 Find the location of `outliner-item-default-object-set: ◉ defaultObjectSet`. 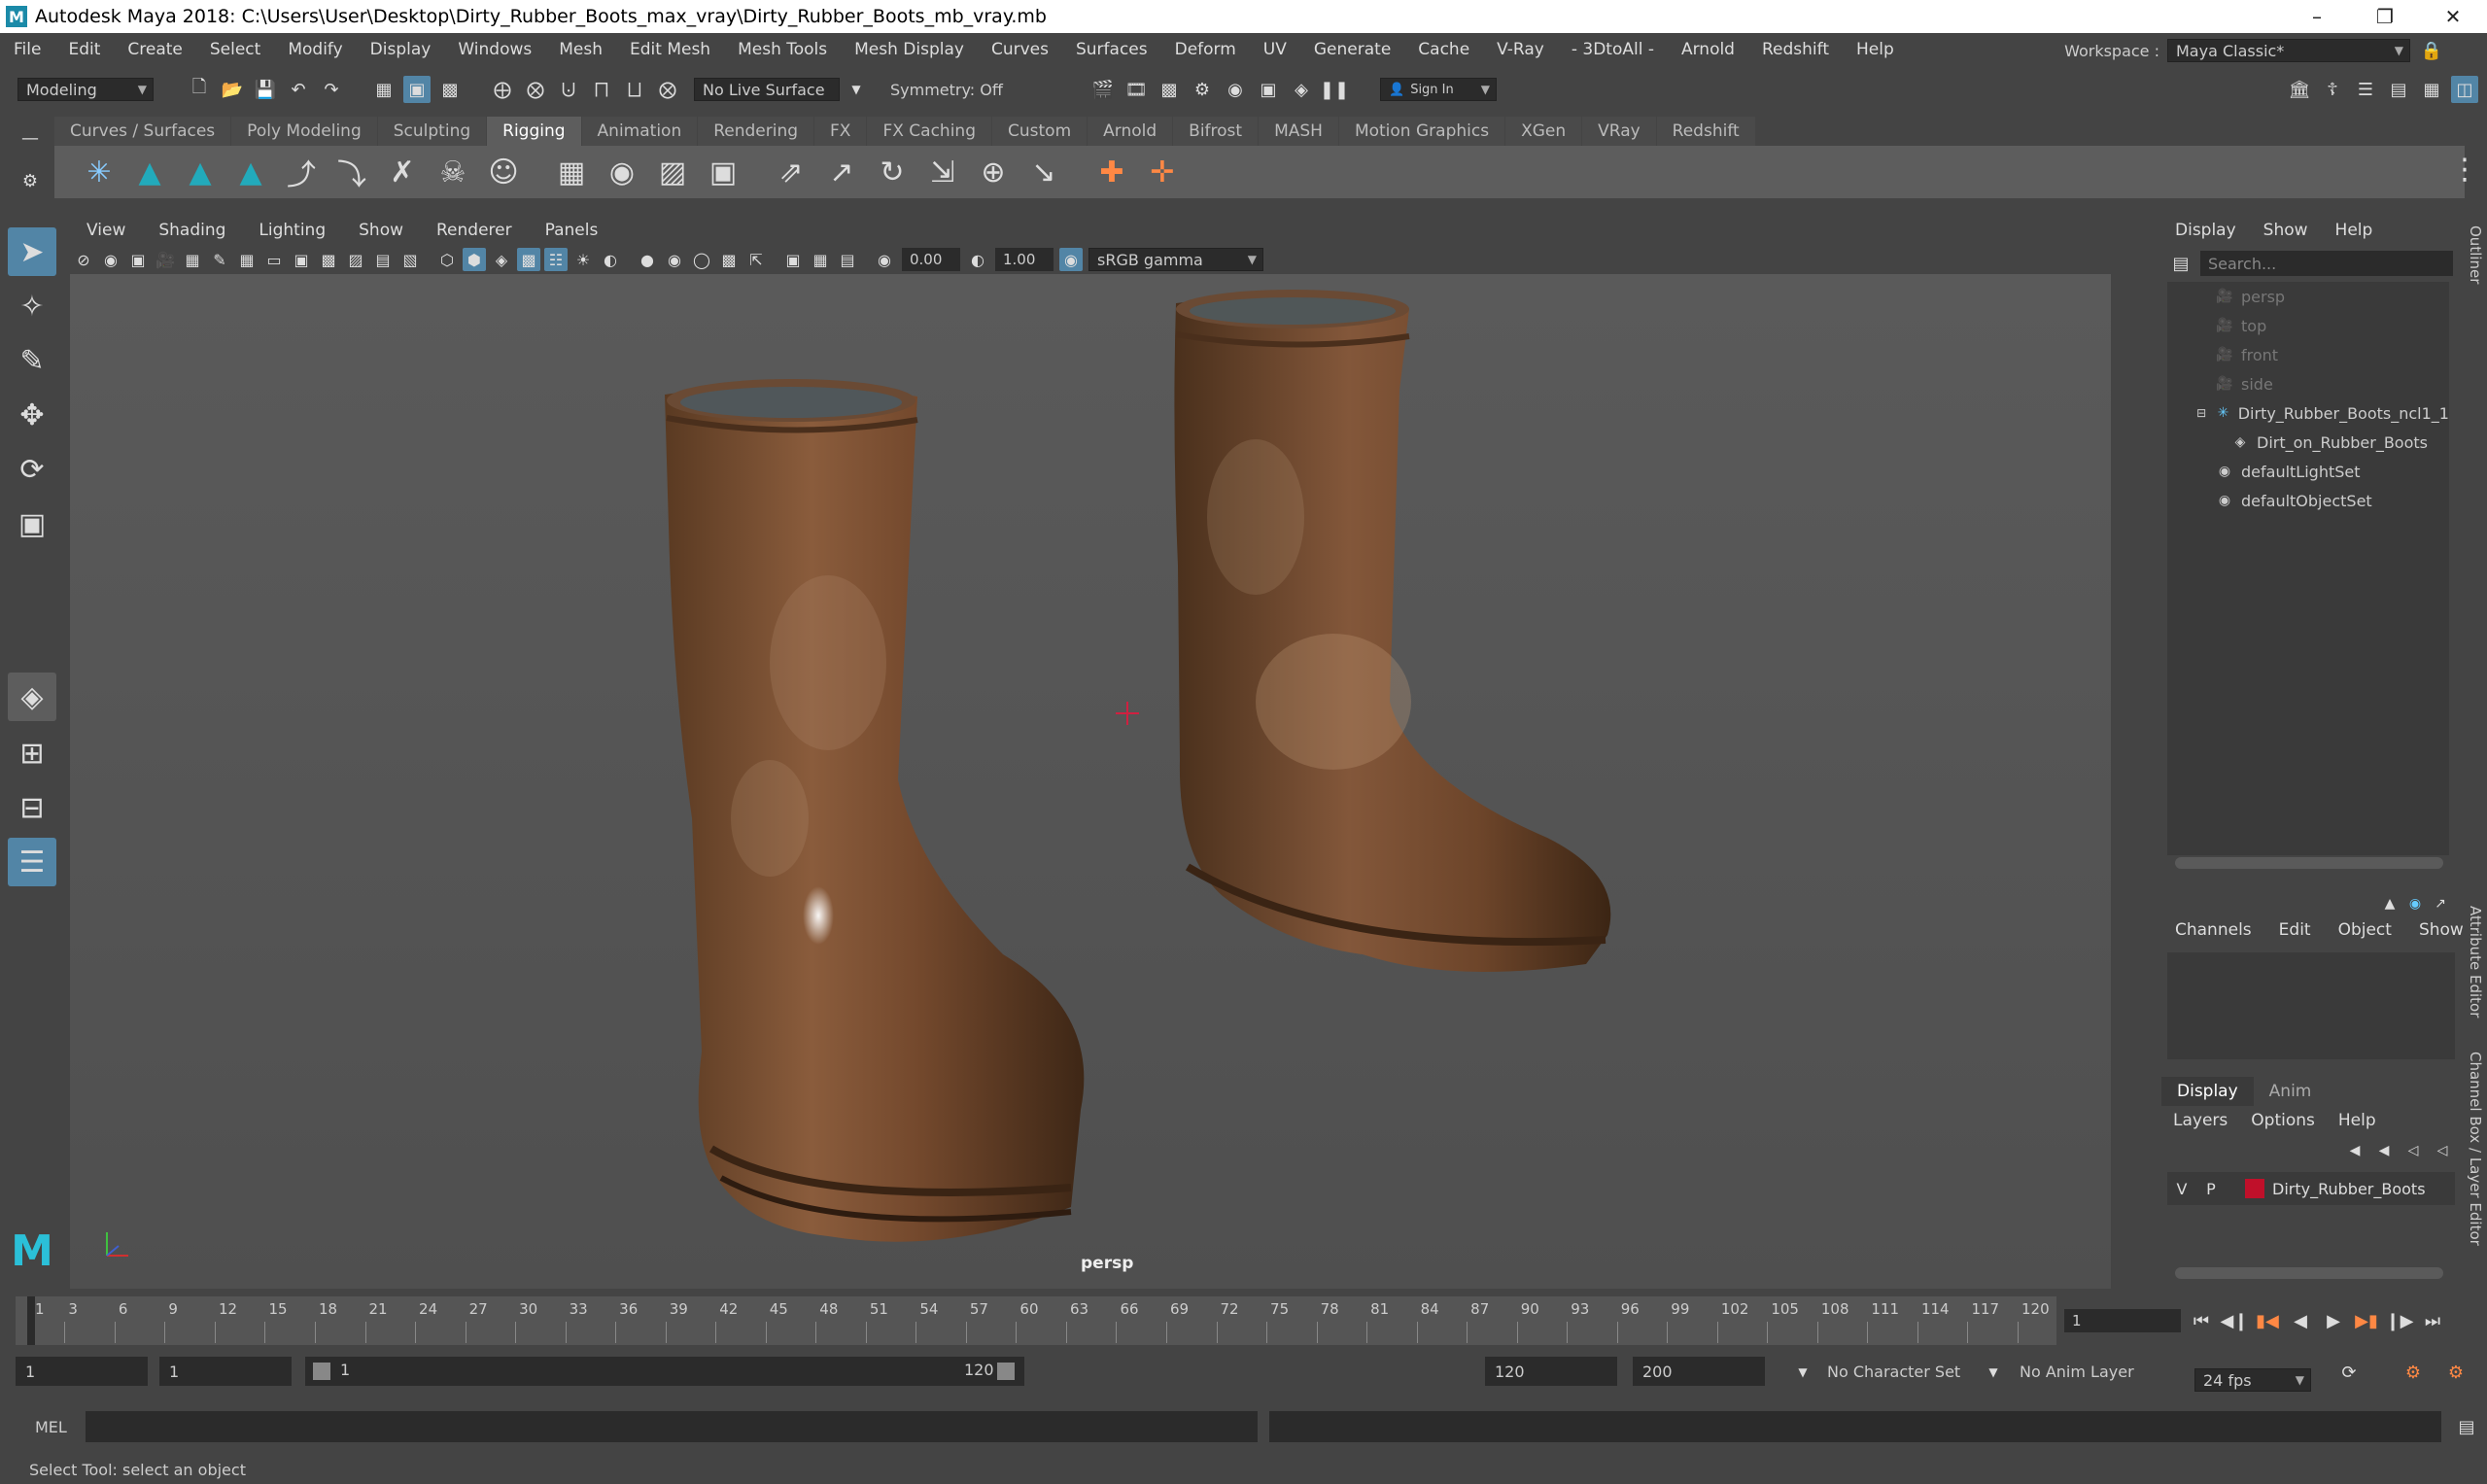

outliner-item-default-object-set: ◉ defaultObjectSet is located at coordinates (2308, 500).